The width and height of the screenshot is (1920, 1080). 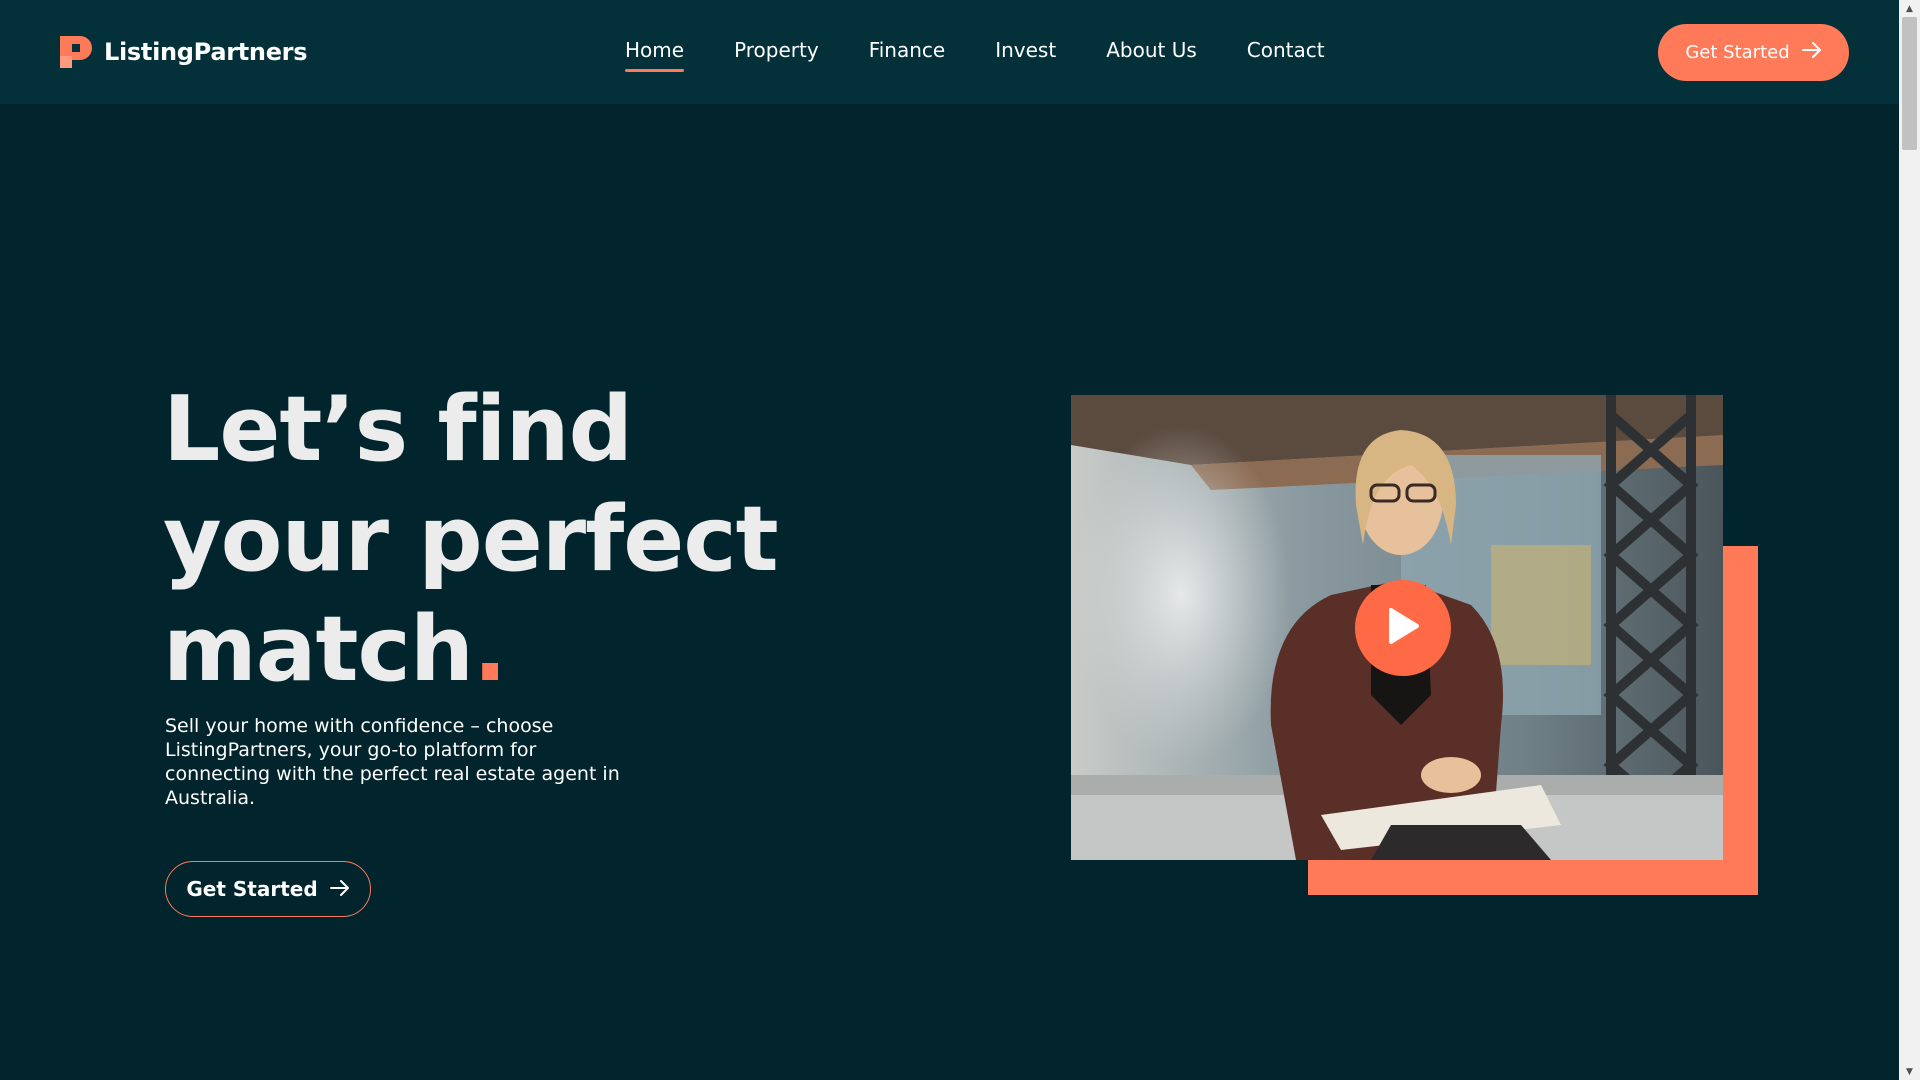 I want to click on scroll-down-icon: ▼, so click(x=1909, y=1071).